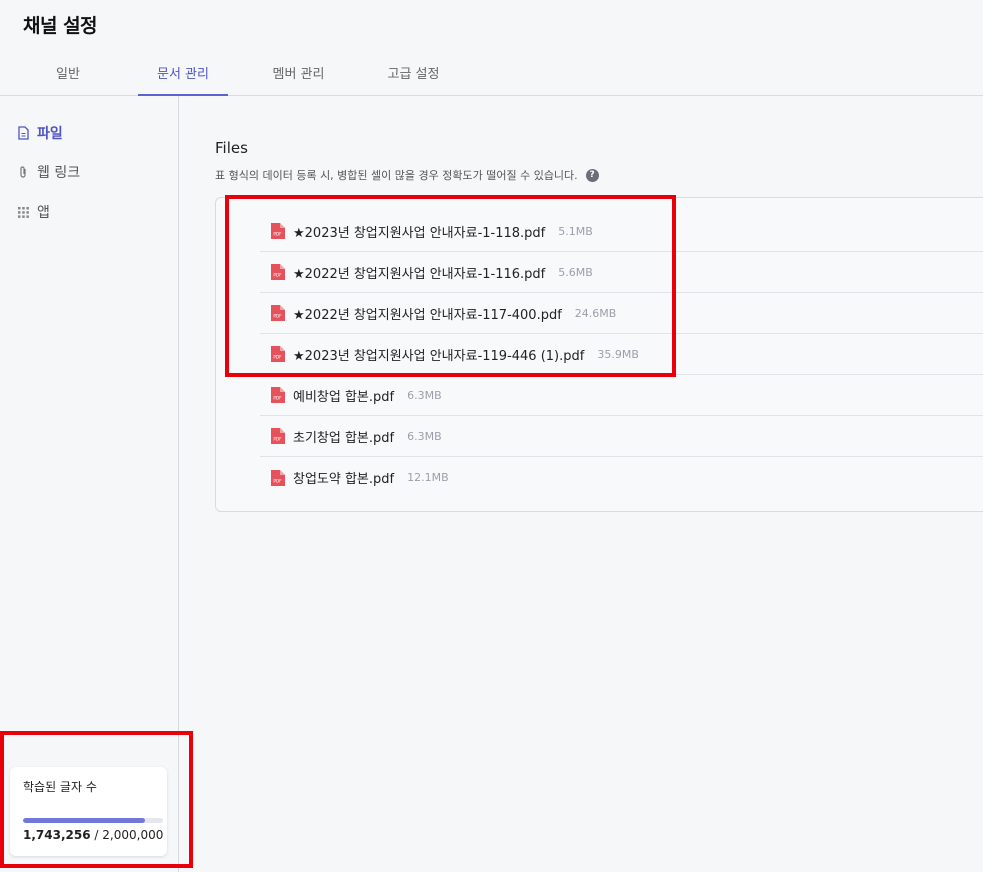  I want to click on sidebar-item-label: 파일, so click(50, 134).